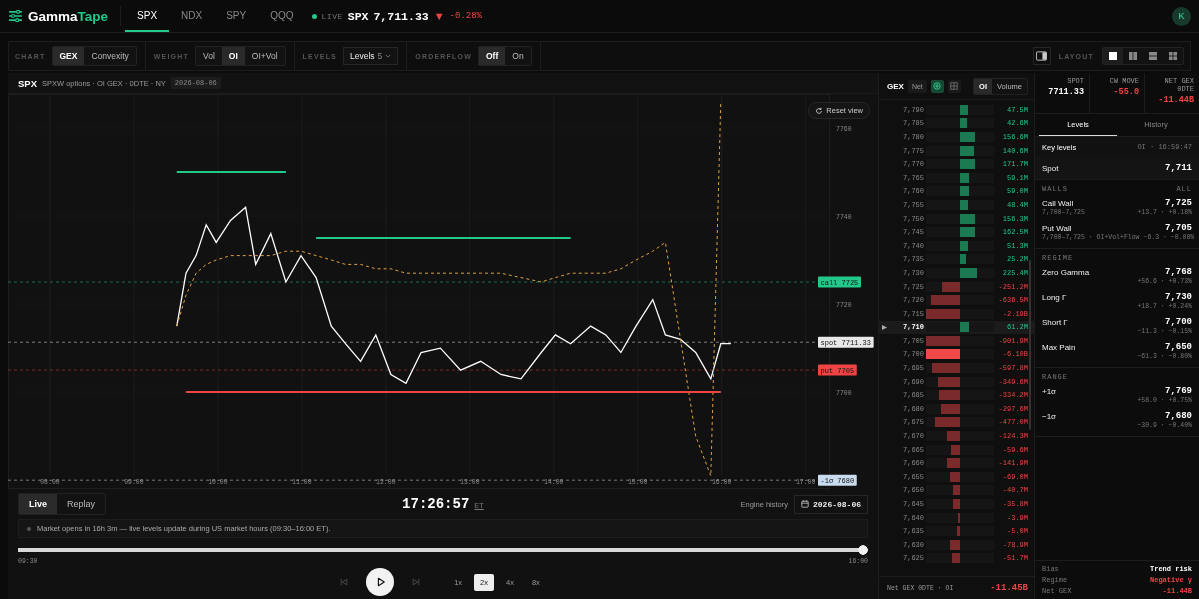  What do you see at coordinates (1049, 391) in the screenshot?
I see `level-name: +1σ` at bounding box center [1049, 391].